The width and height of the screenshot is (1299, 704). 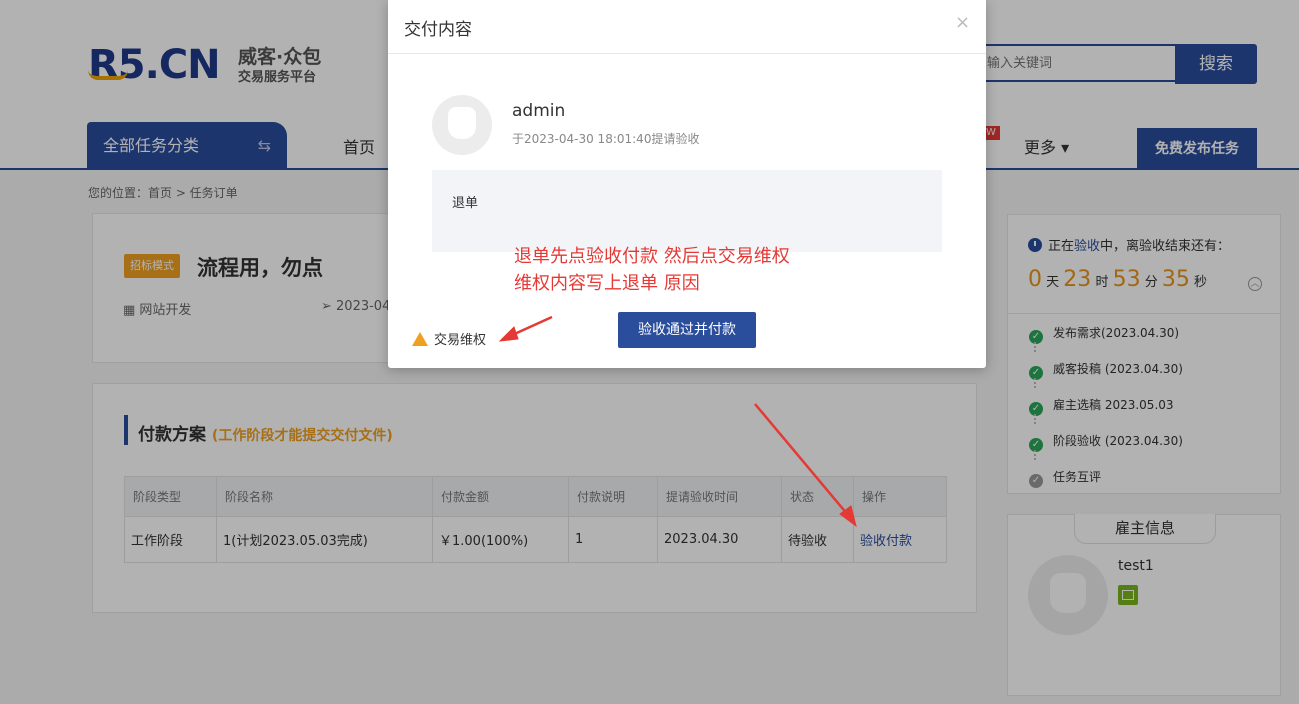 I want to click on dispute-label: 交易维权, so click(x=460, y=340).